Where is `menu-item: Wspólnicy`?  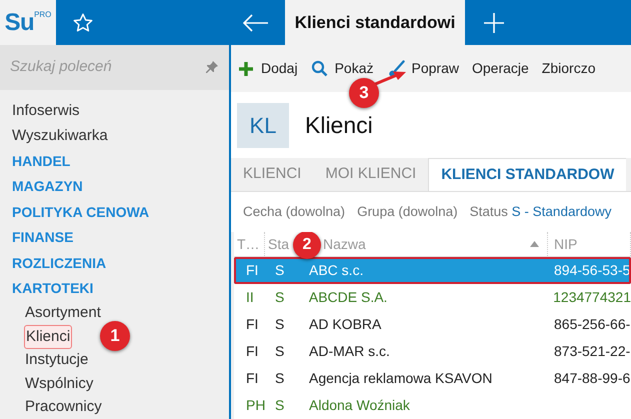
menu-item: Wspólnicy is located at coordinates (59, 383).